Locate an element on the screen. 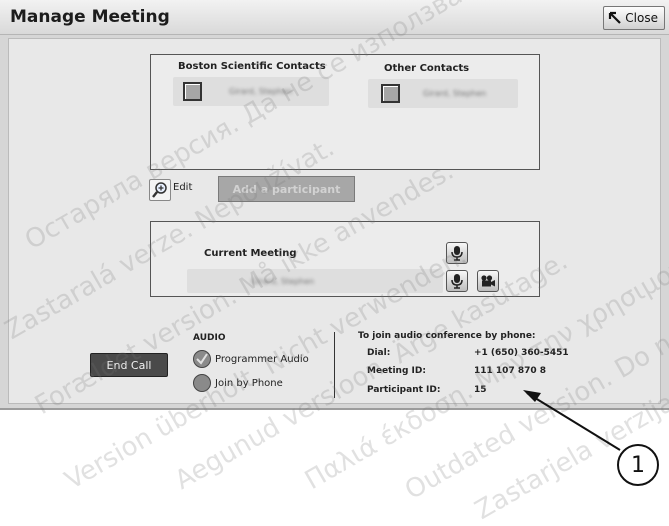 The height and width of the screenshot is (526, 669). callout-number: 1 is located at coordinates (638, 465).